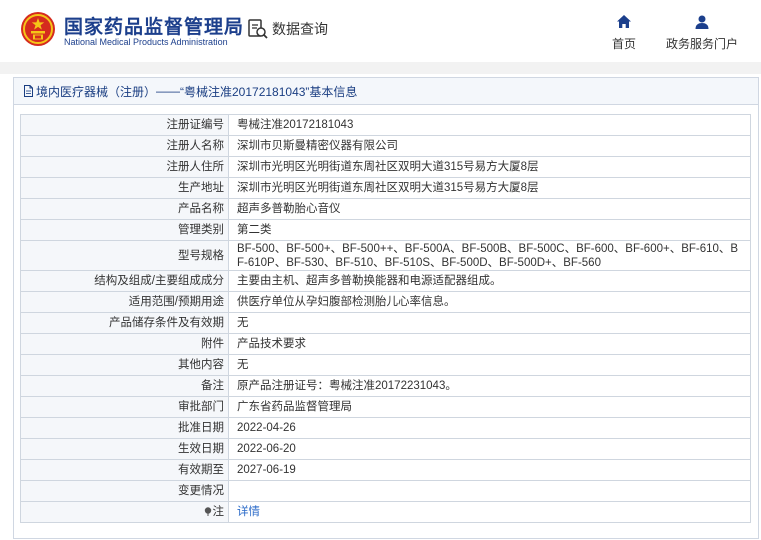 The width and height of the screenshot is (761, 540). What do you see at coordinates (146, 42) in the screenshot?
I see `site-subtitle: National Medical Products Administration` at bounding box center [146, 42].